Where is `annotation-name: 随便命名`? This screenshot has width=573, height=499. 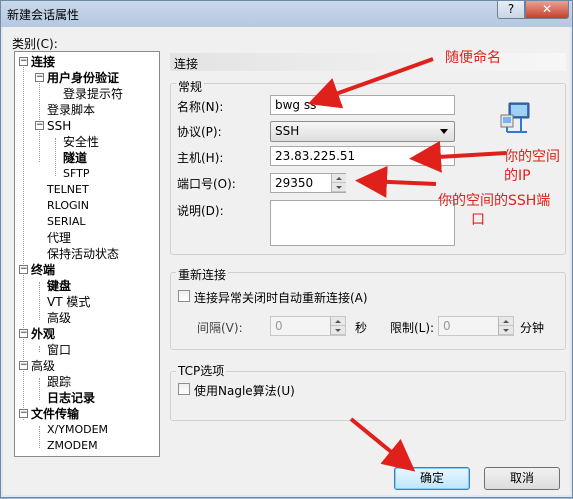 annotation-name: 随便命名 is located at coordinates (473, 58).